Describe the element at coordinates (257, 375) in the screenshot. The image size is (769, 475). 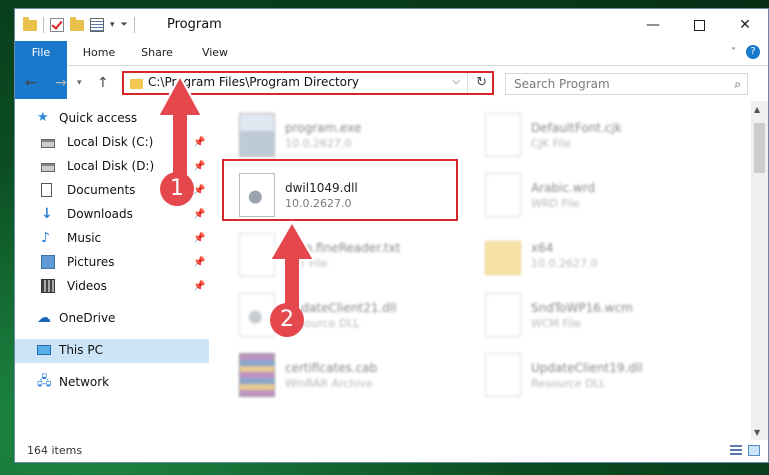
I see `archive-icon` at that location.